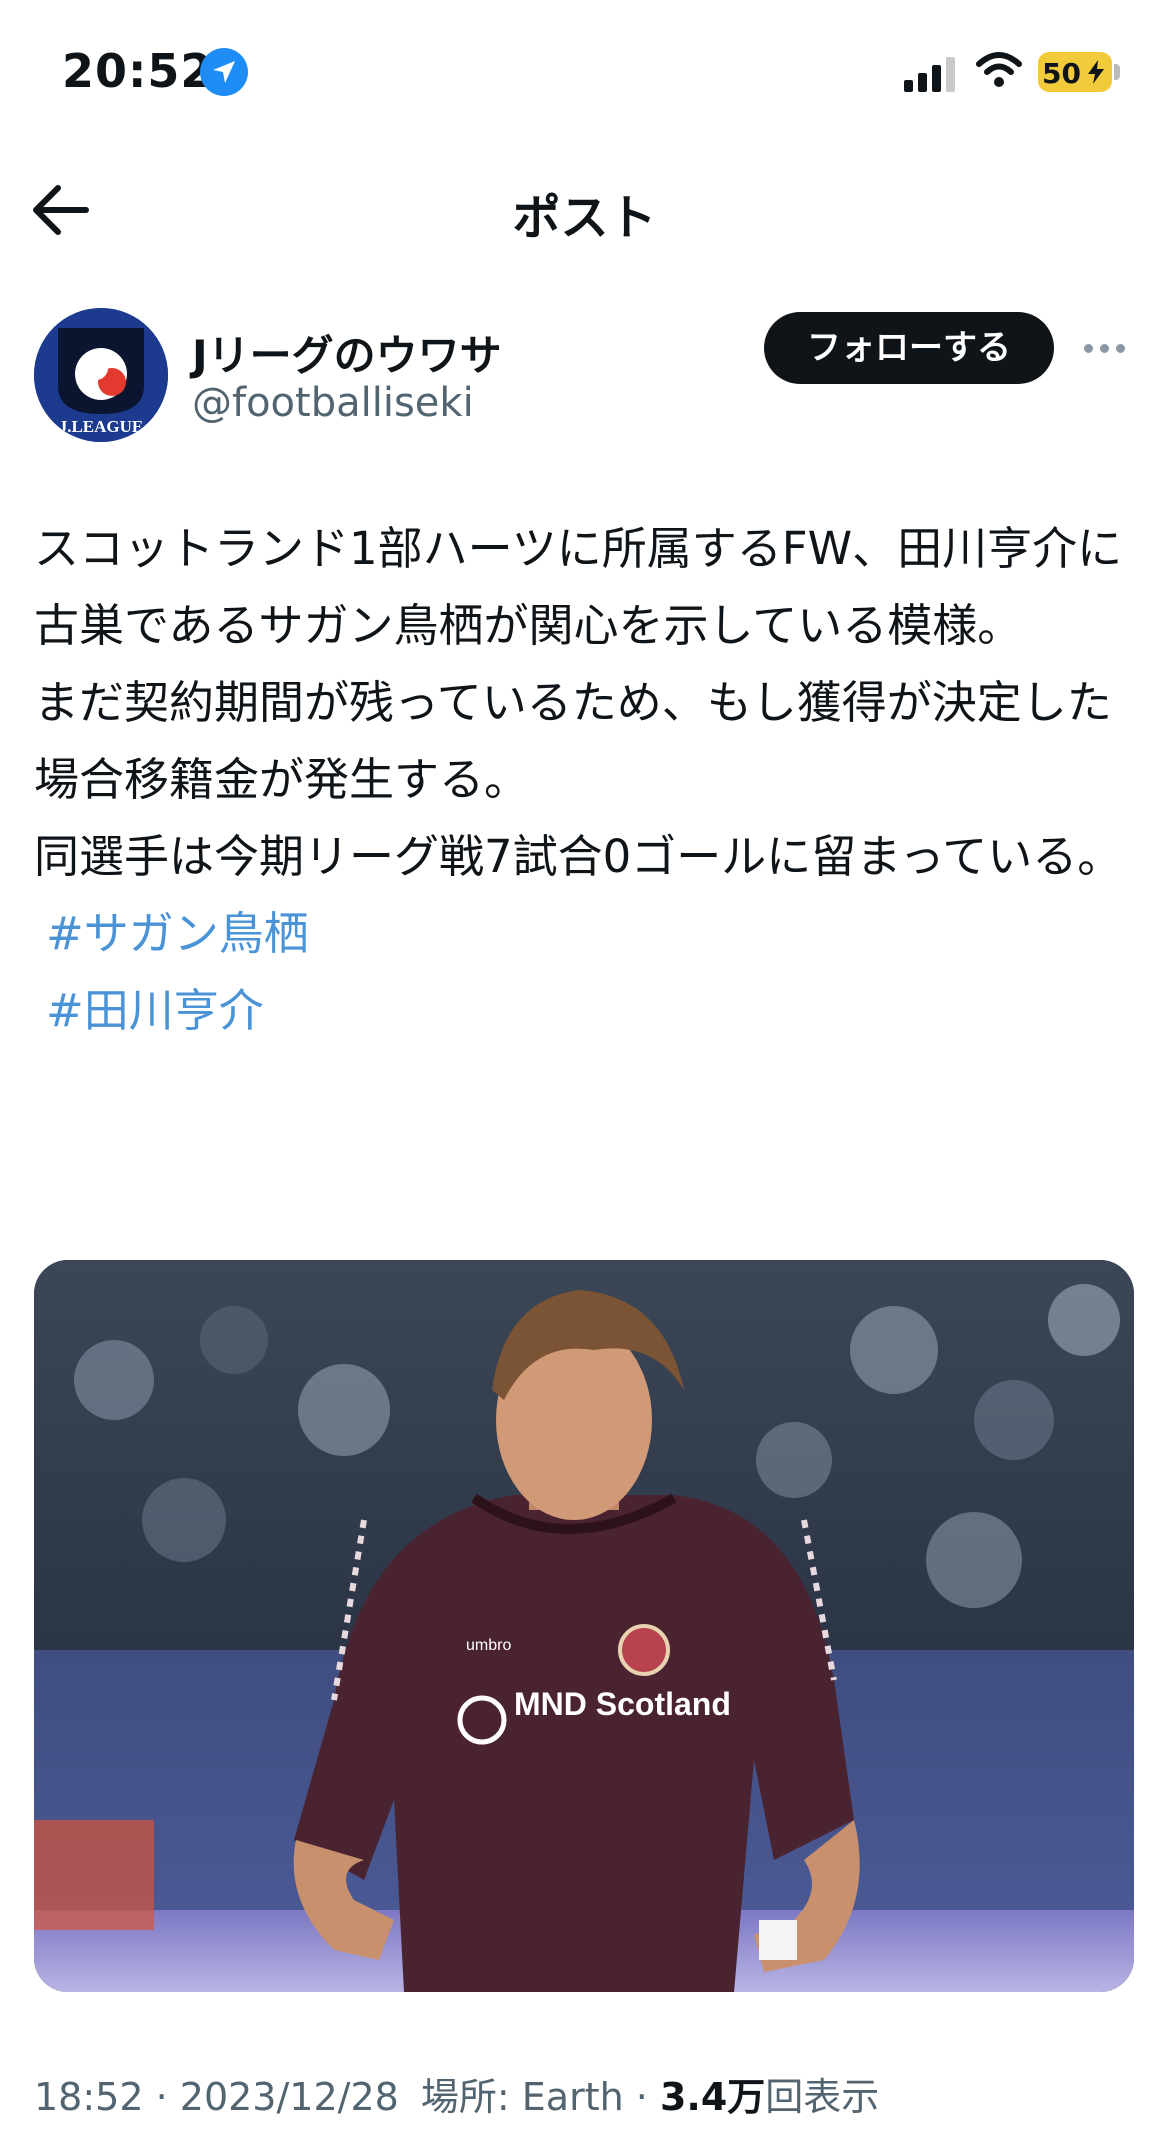 This screenshot has width=1169, height=2132. I want to click on wifi-icon, so click(999, 72).